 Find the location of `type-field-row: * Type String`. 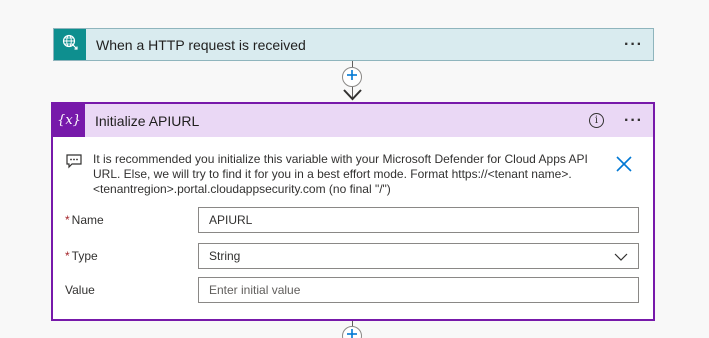

type-field-row: * Type String is located at coordinates (353, 256).